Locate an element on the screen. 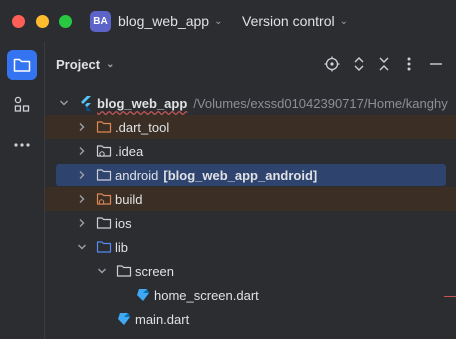  minimize-icon is located at coordinates (436, 64).